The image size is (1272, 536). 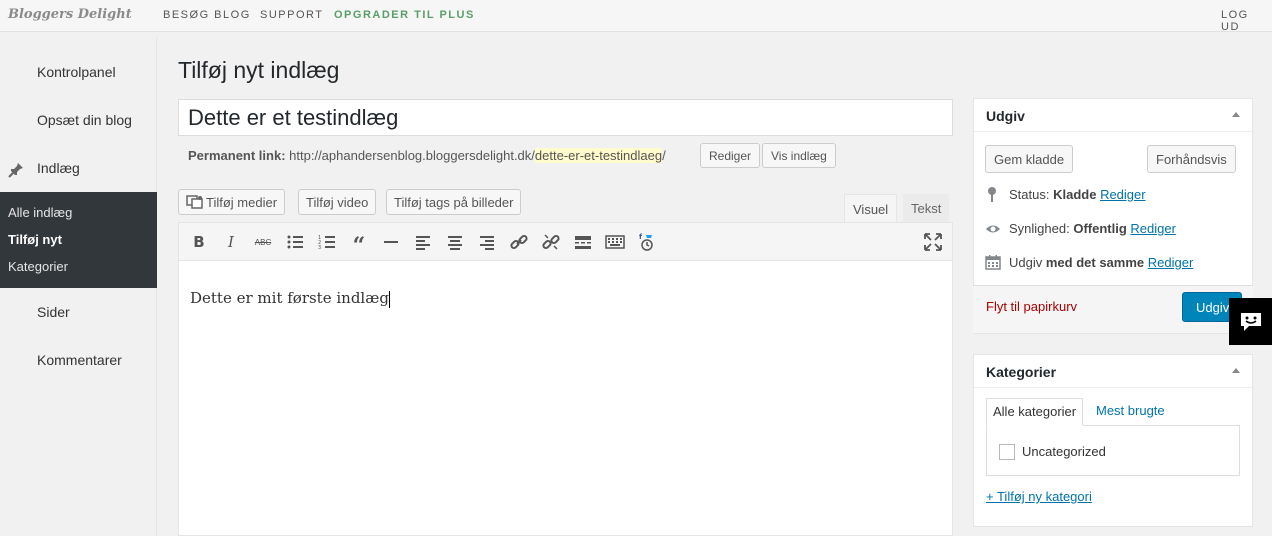 What do you see at coordinates (1075, 194) in the screenshot?
I see `status-value: Kladde` at bounding box center [1075, 194].